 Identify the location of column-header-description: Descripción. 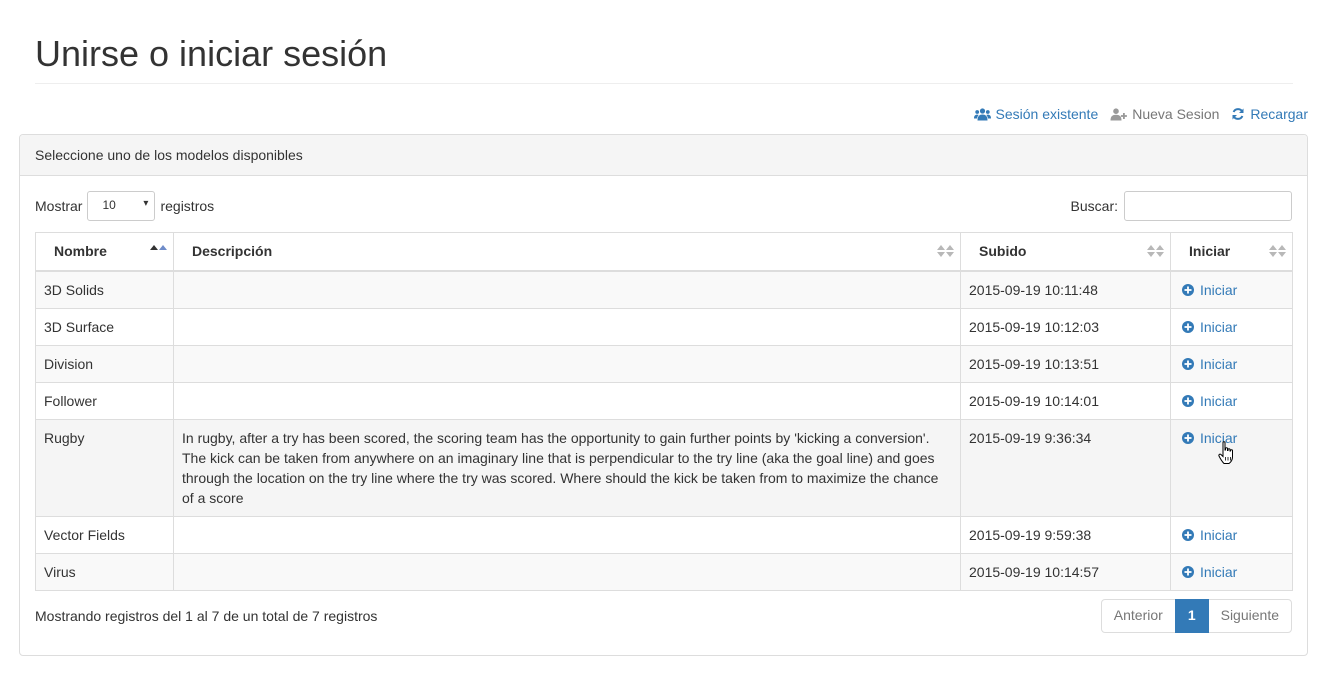
(567, 252).